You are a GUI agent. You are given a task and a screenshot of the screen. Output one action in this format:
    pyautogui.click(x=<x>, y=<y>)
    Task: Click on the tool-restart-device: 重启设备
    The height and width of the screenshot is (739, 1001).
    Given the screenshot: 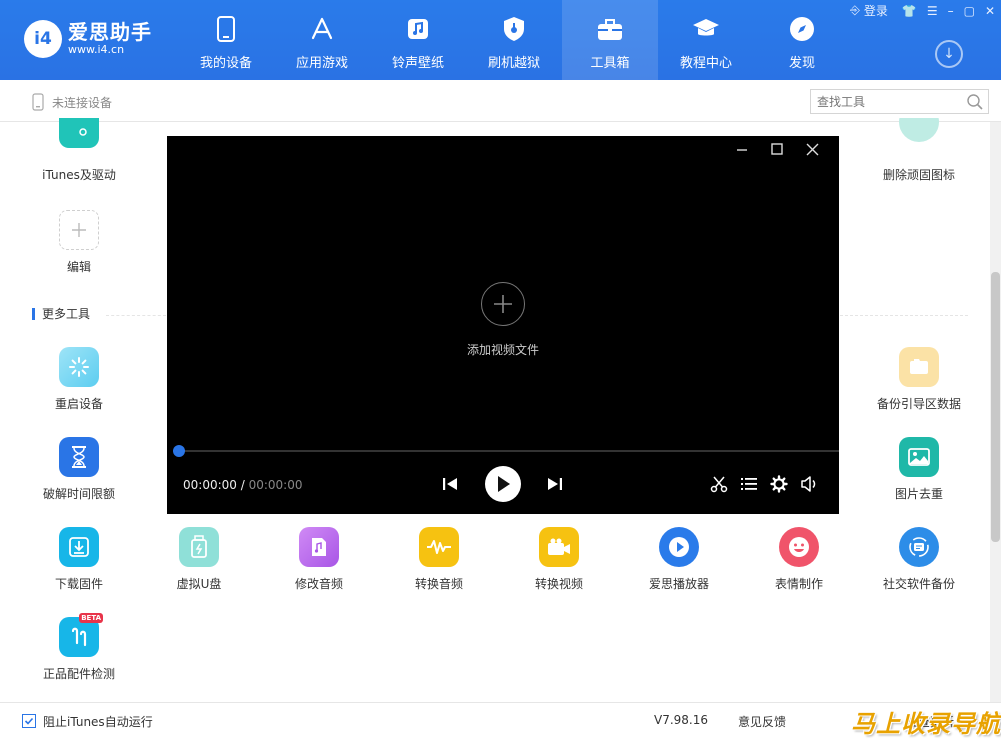 What is the action you would take?
    pyautogui.click(x=79, y=379)
    